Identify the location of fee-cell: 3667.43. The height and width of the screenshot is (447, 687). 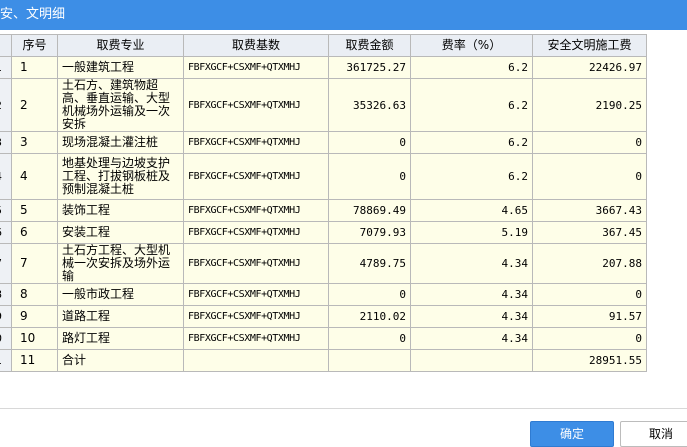
(589, 210).